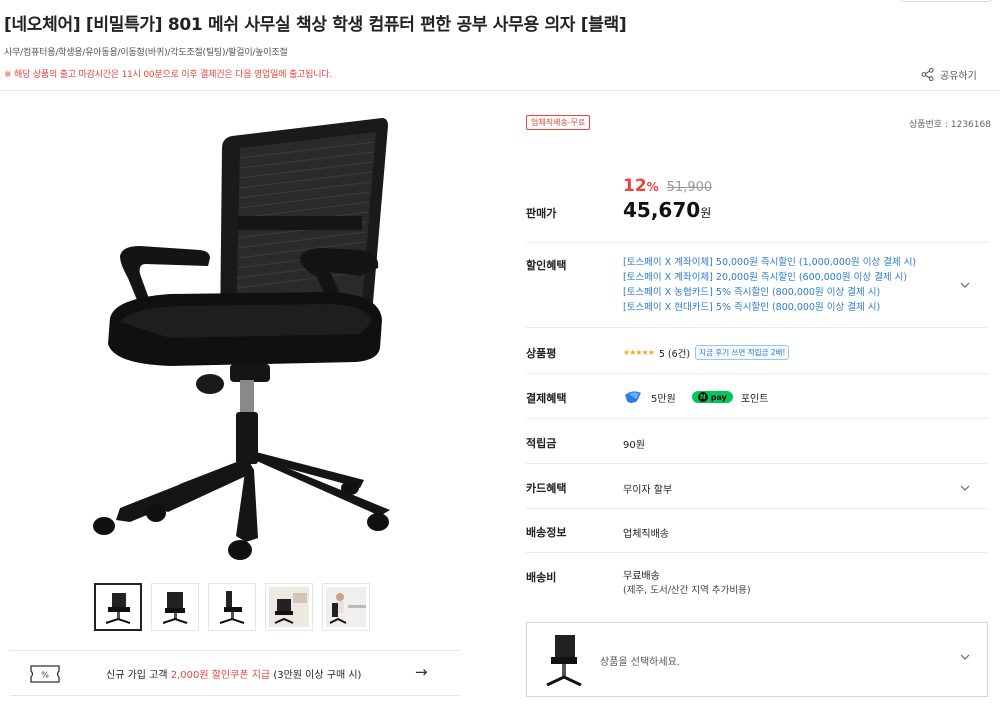 This screenshot has height=720, width=1000. Describe the element at coordinates (687, 590) in the screenshot. I see `shipping-fee-note: (제주, 도서/산간 지역 추가비용)` at that location.